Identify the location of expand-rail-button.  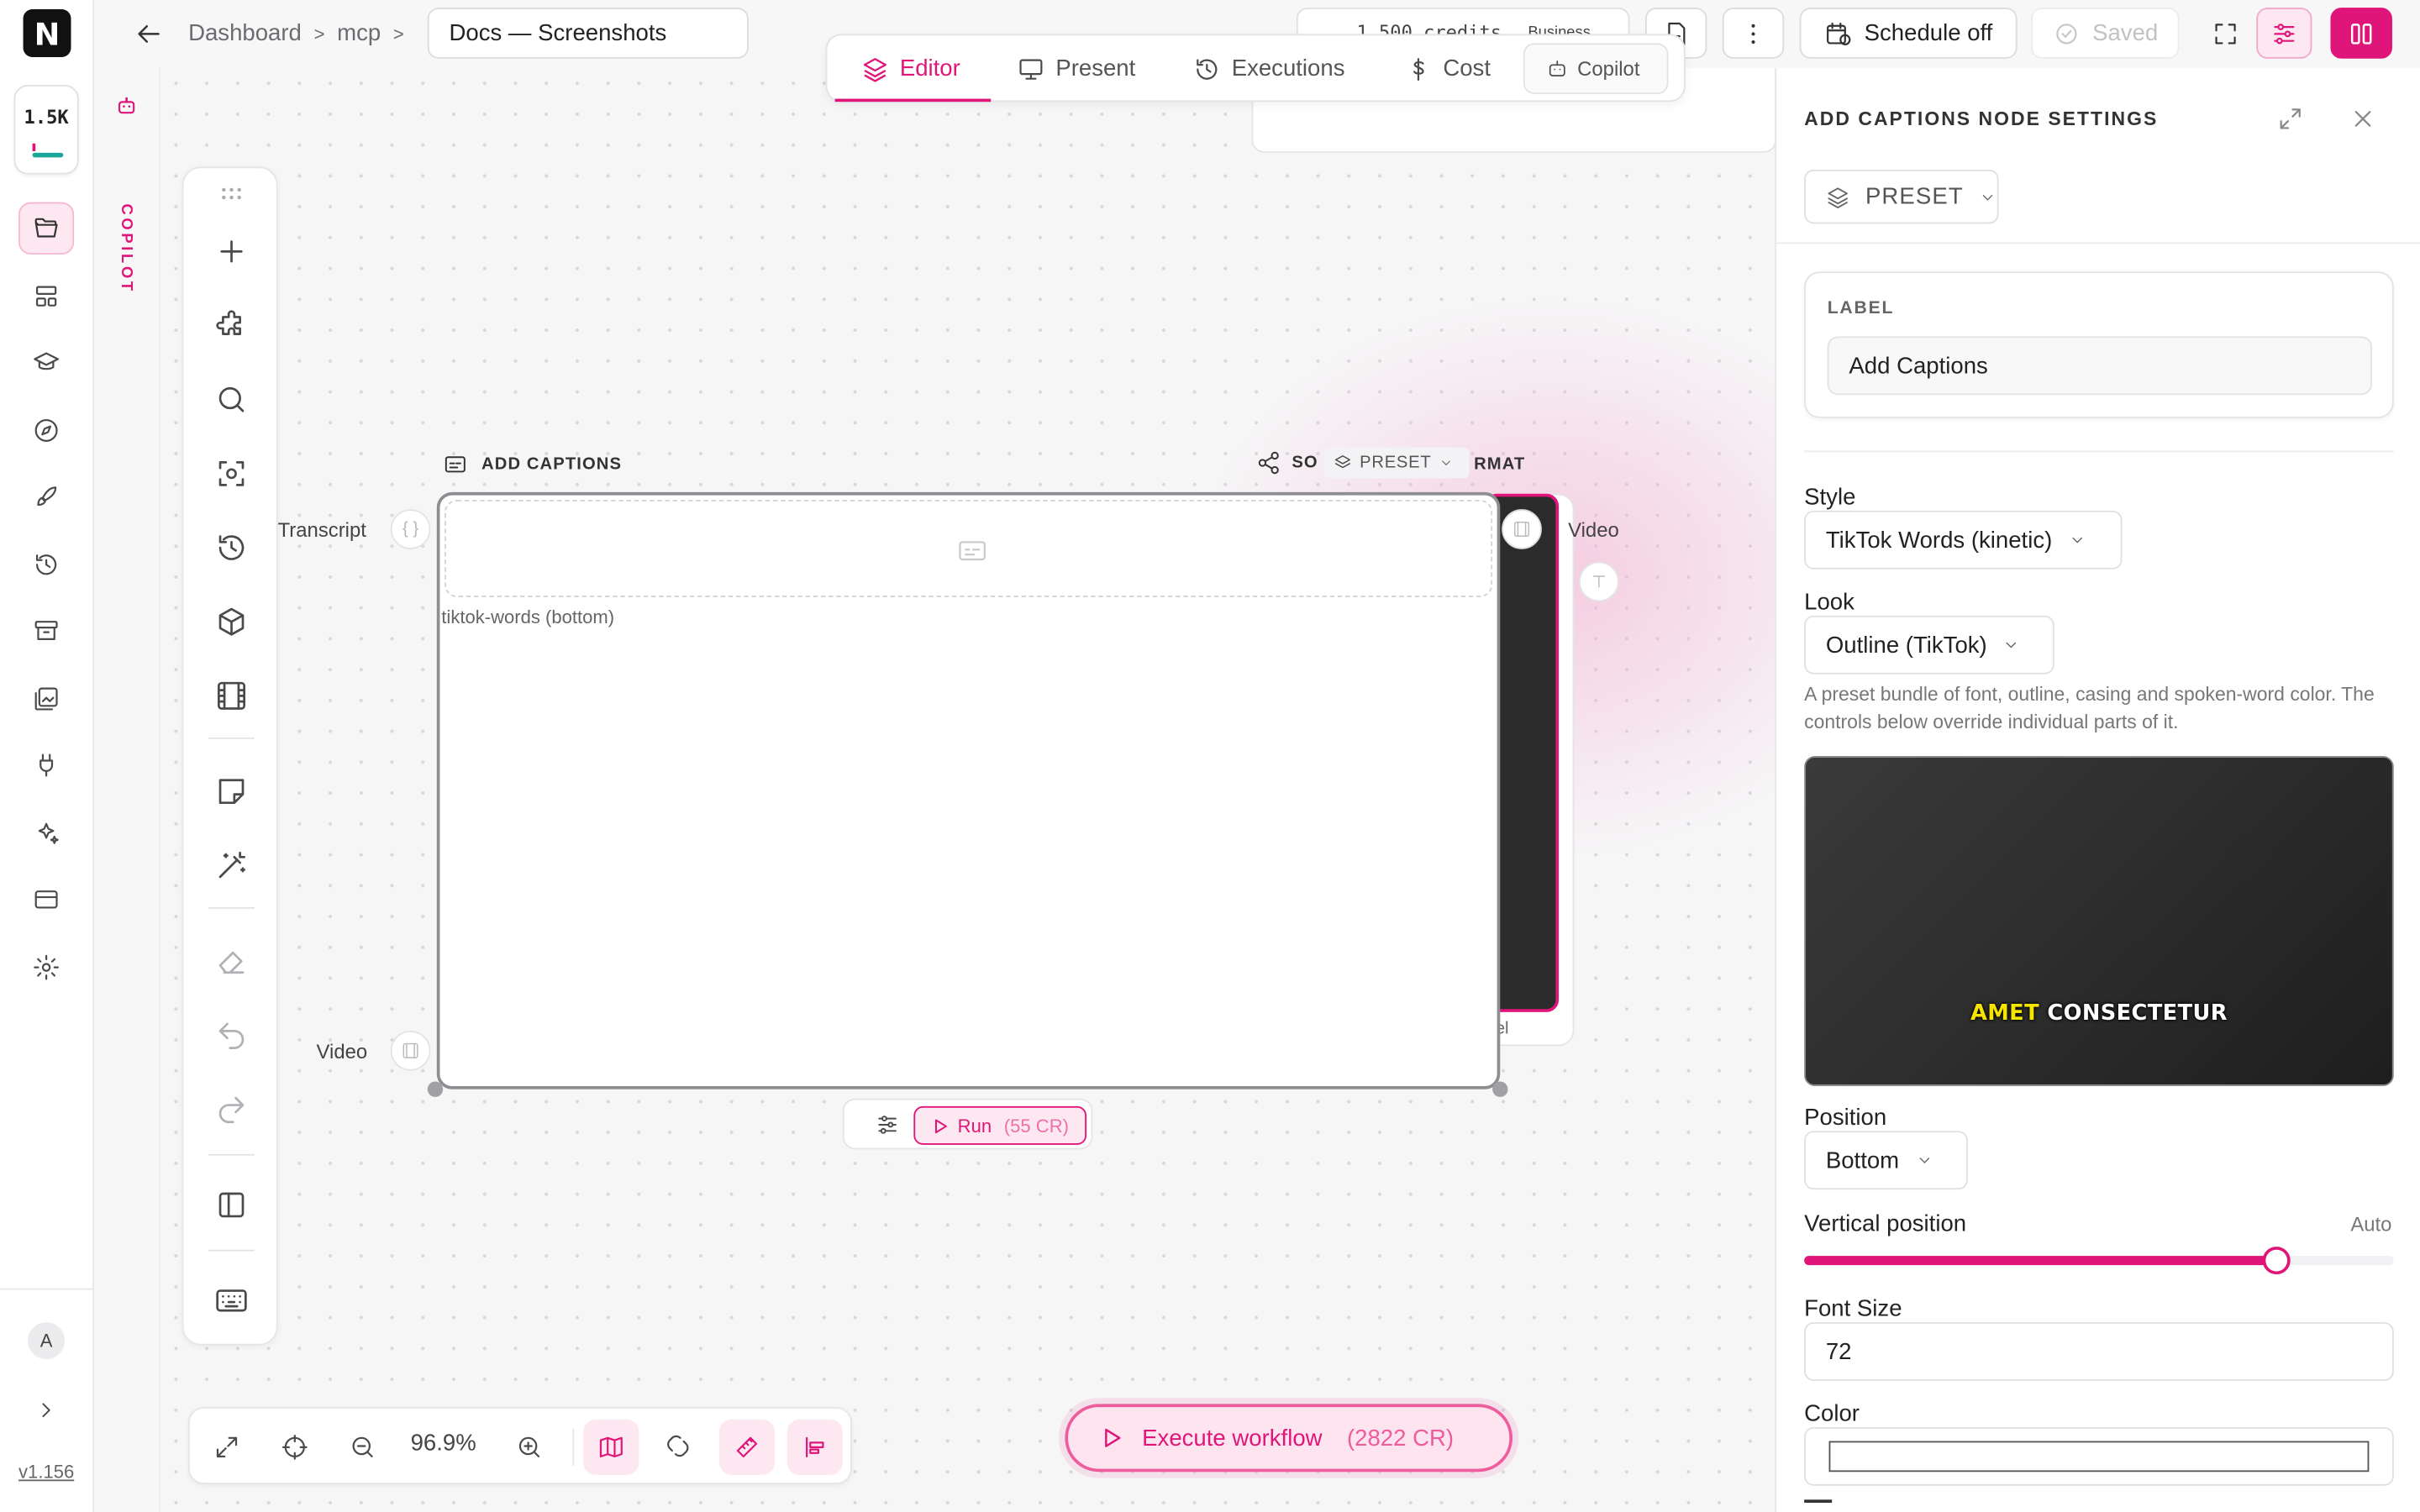
(46, 1410).